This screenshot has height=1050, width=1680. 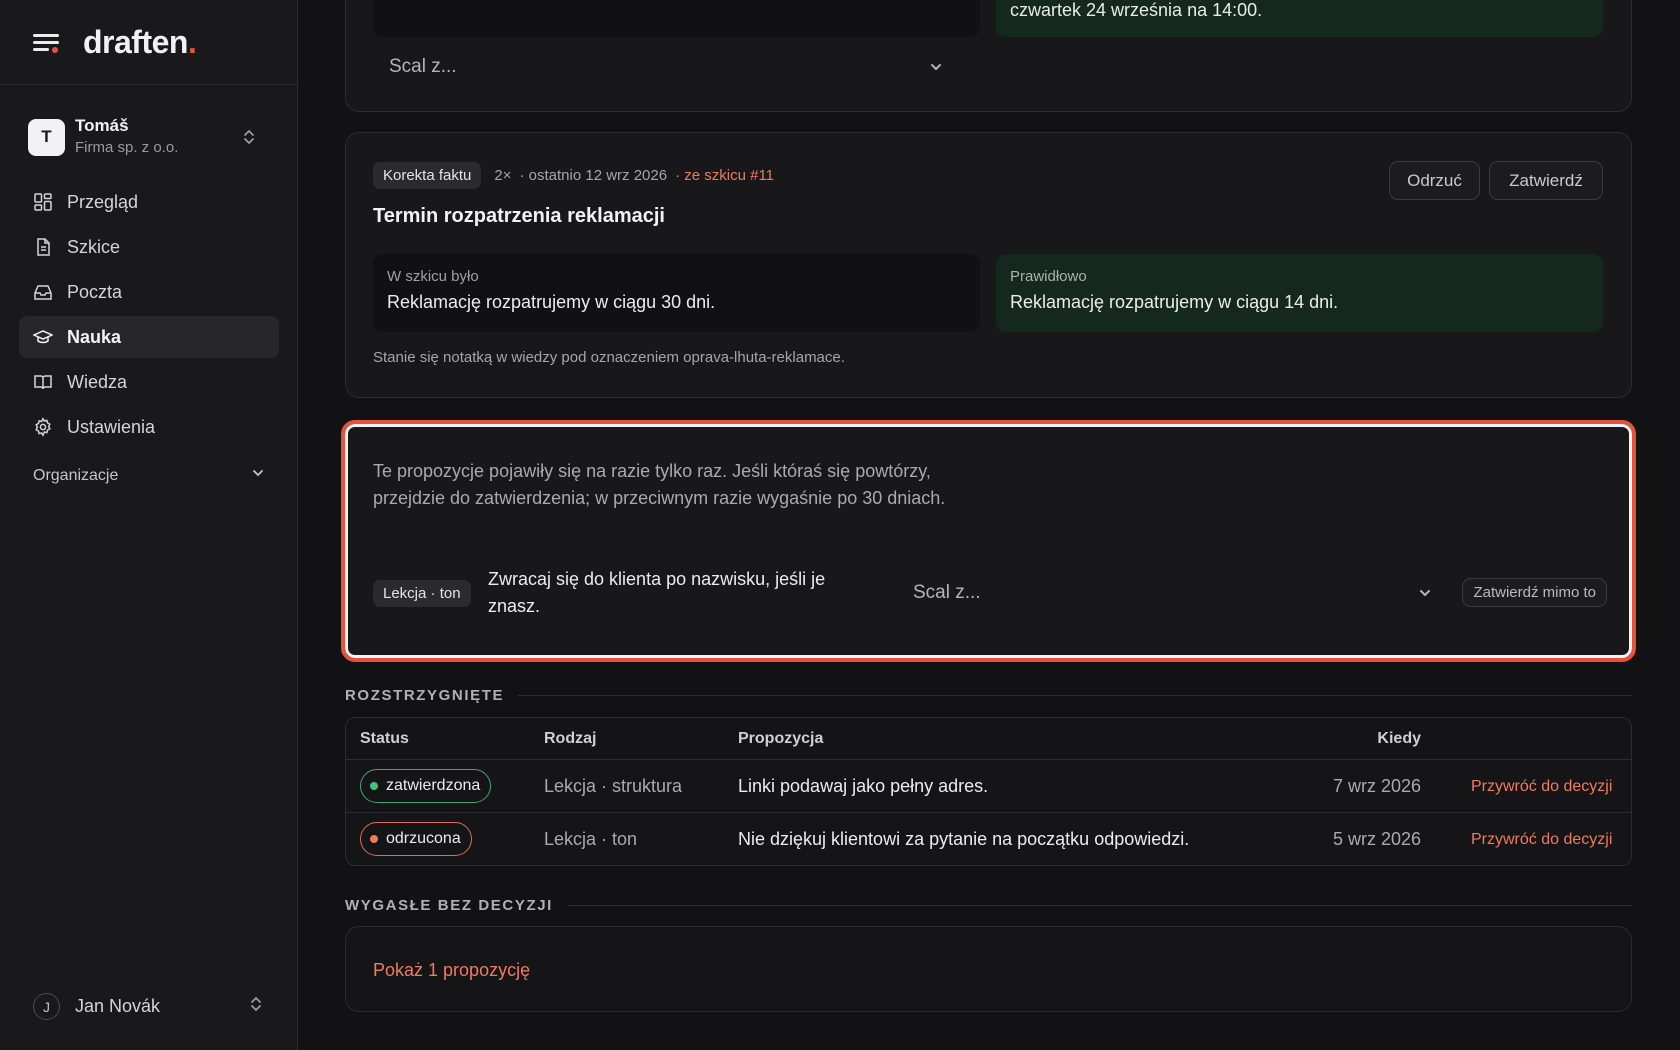 What do you see at coordinates (95, 291) in the screenshot?
I see `nav-label: Poczta` at bounding box center [95, 291].